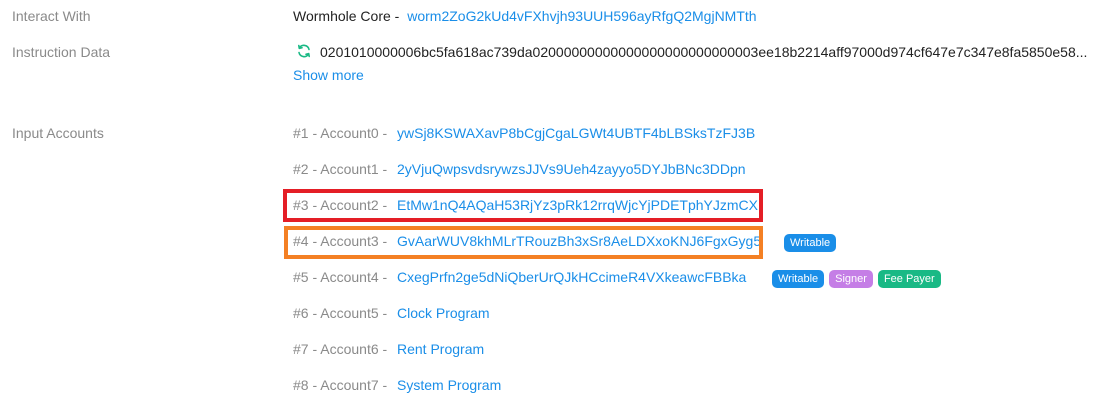  Describe the element at coordinates (58, 133) in the screenshot. I see `input-accounts-label: Input Accounts` at that location.